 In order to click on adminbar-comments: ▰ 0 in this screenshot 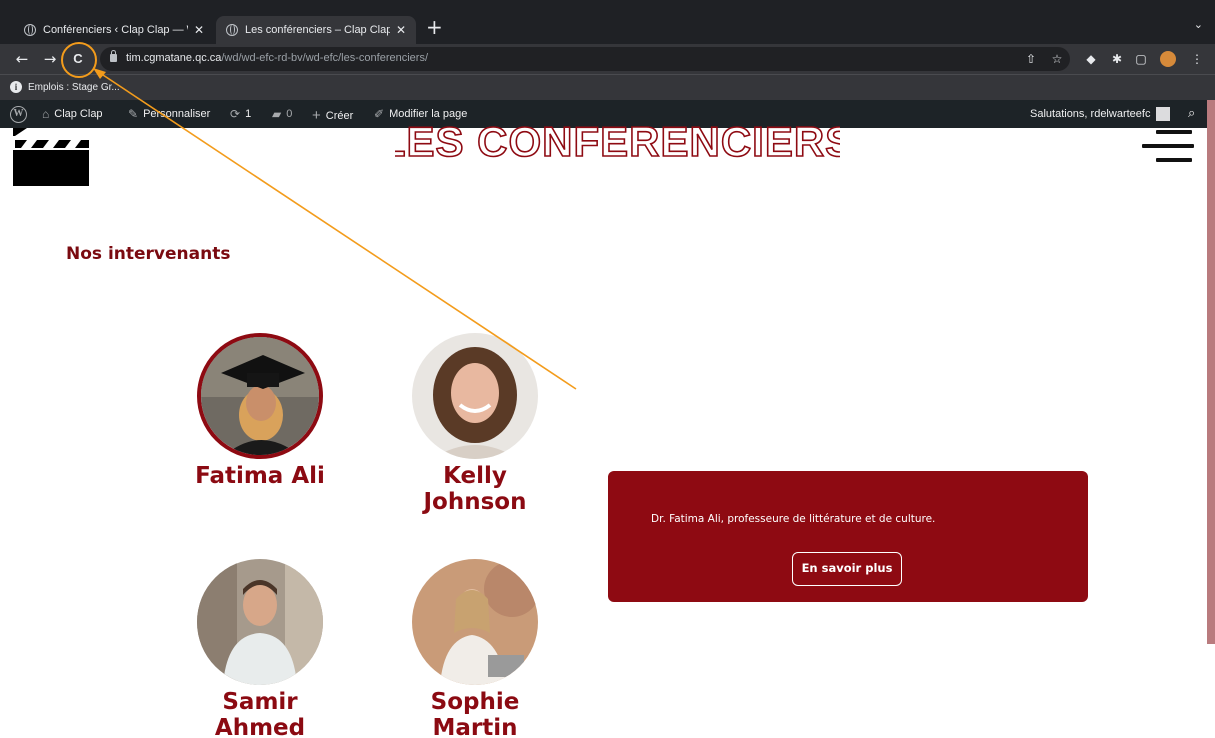, I will do `click(282, 114)`.